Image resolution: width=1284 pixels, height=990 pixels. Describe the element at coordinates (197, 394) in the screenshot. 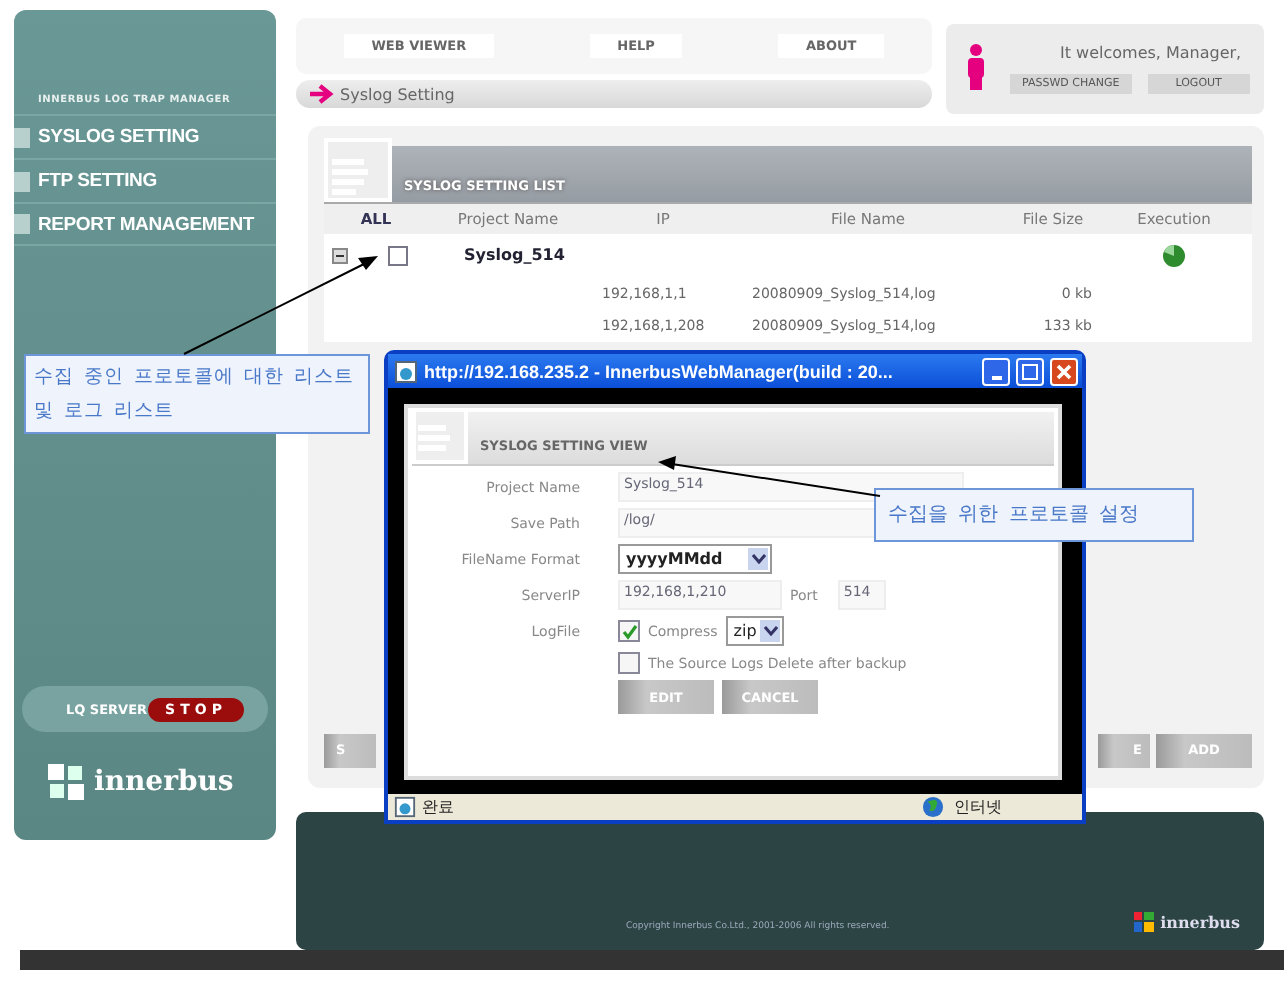

I see `note-tooltip: 수집 중인 프로토콜에 대한 리스트 및 로그 리스트` at that location.